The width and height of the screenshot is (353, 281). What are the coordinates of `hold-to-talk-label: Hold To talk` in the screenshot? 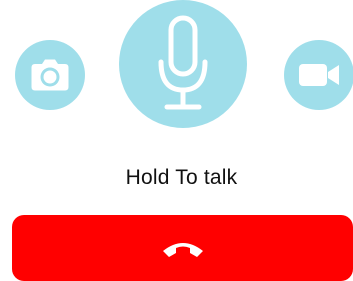 It's located at (181, 177).